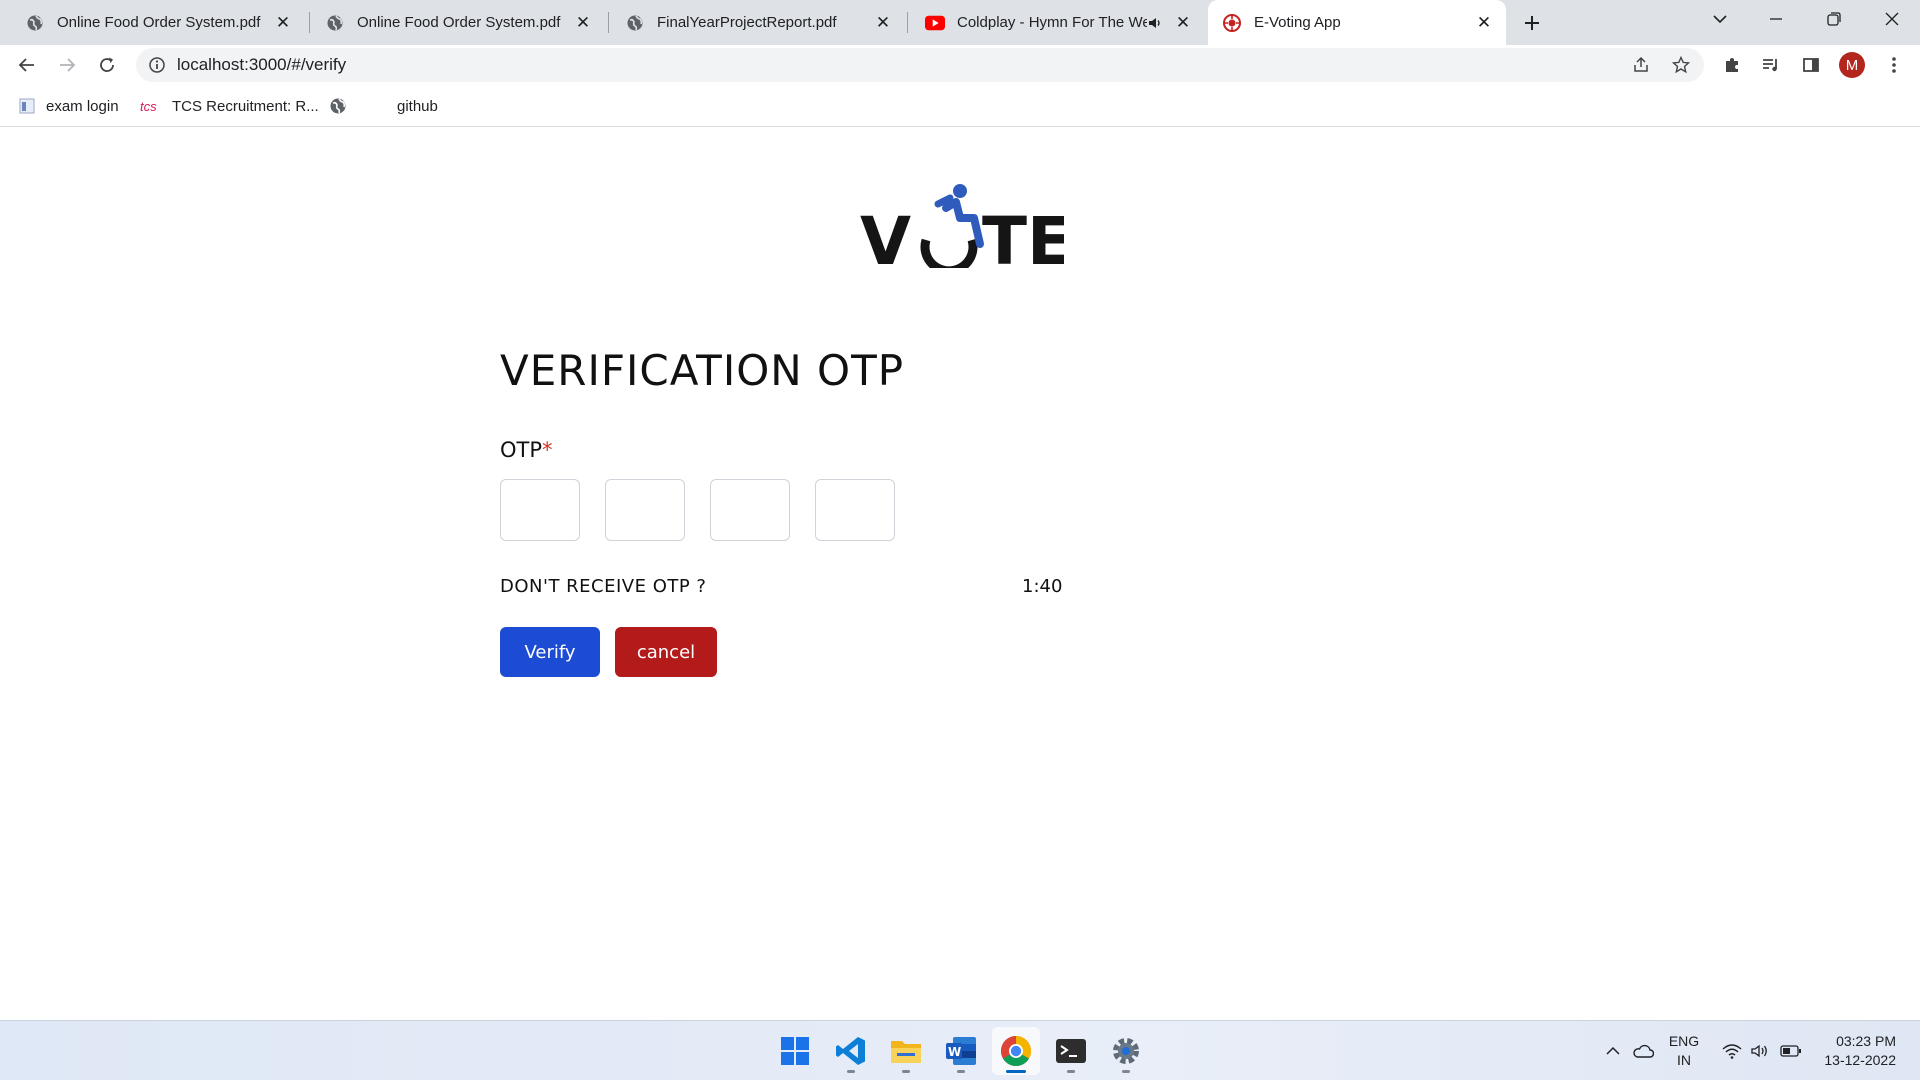  Describe the element at coordinates (885, 235) in the screenshot. I see `logo-text-left: V` at that location.